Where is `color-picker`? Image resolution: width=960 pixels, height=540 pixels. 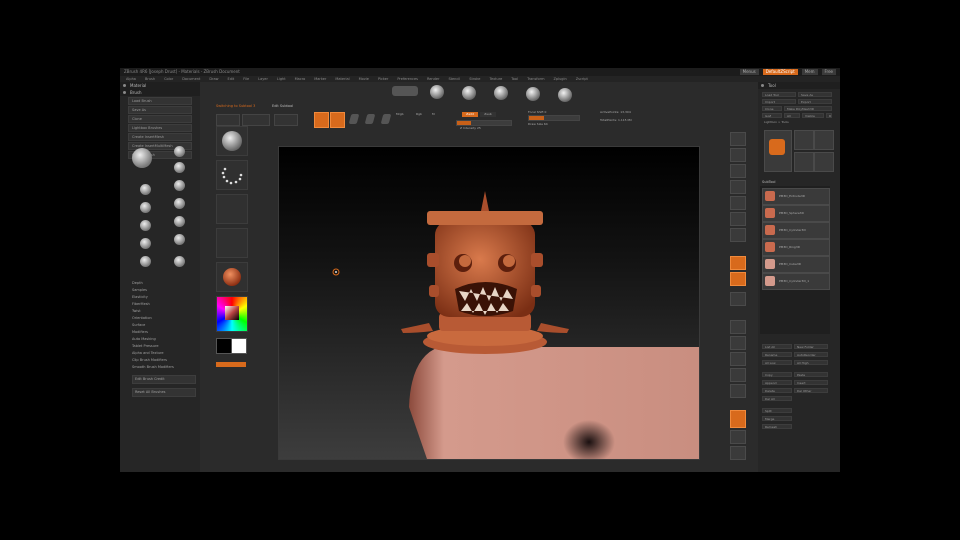
color-picker is located at coordinates (232, 314).